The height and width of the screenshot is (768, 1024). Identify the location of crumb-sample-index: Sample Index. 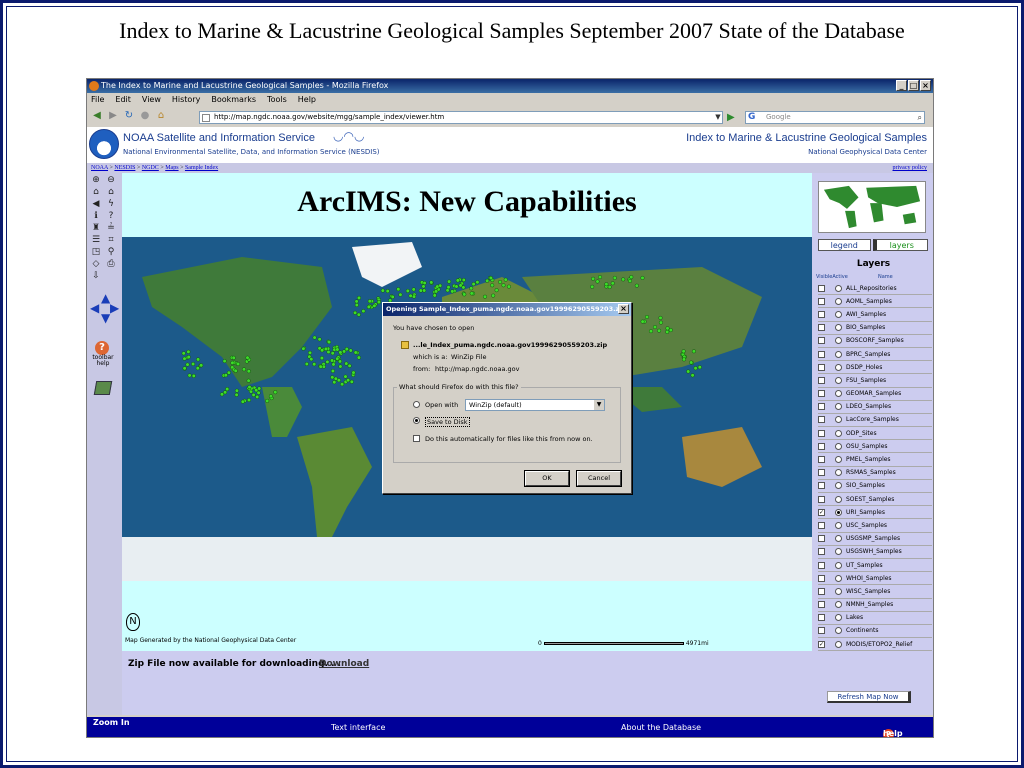
(201, 168).